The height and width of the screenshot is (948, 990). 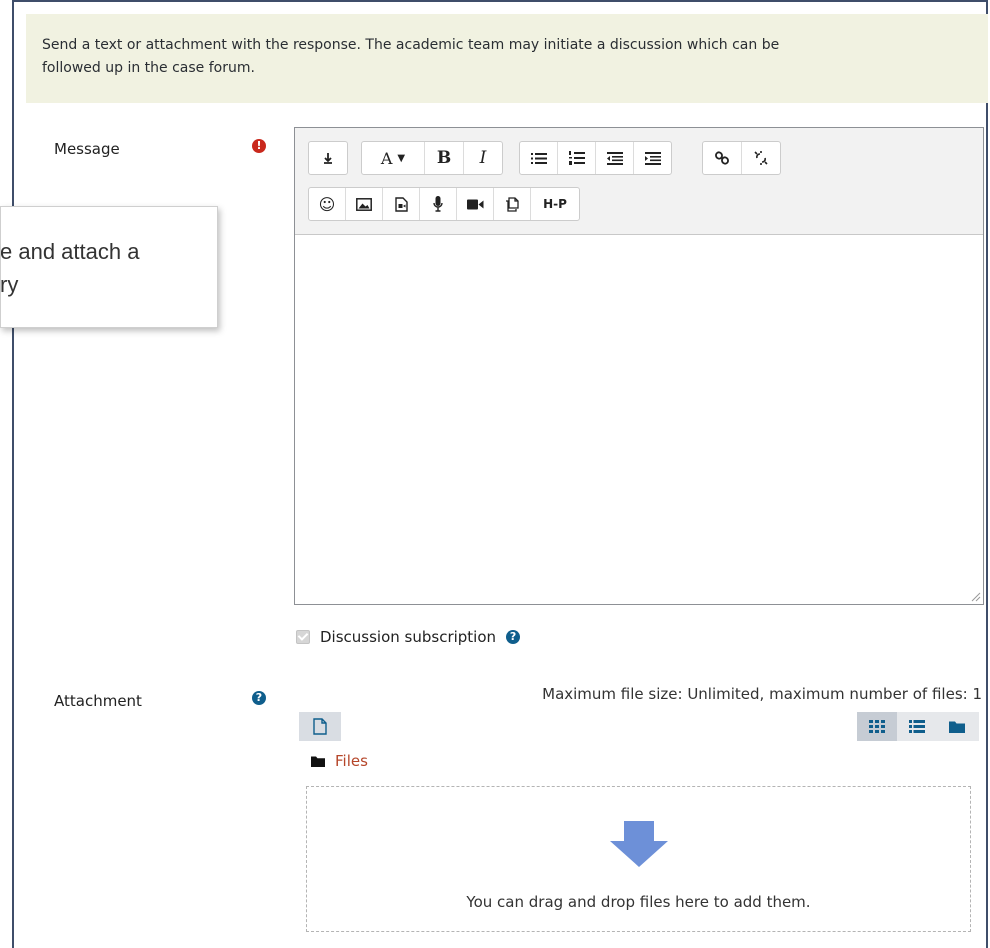 I want to click on ordered-list-icon, so click(x=577, y=158).